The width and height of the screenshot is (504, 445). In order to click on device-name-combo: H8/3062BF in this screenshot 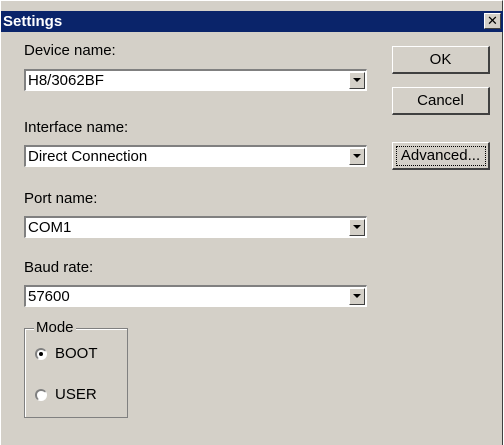, I will do `click(195, 80)`.